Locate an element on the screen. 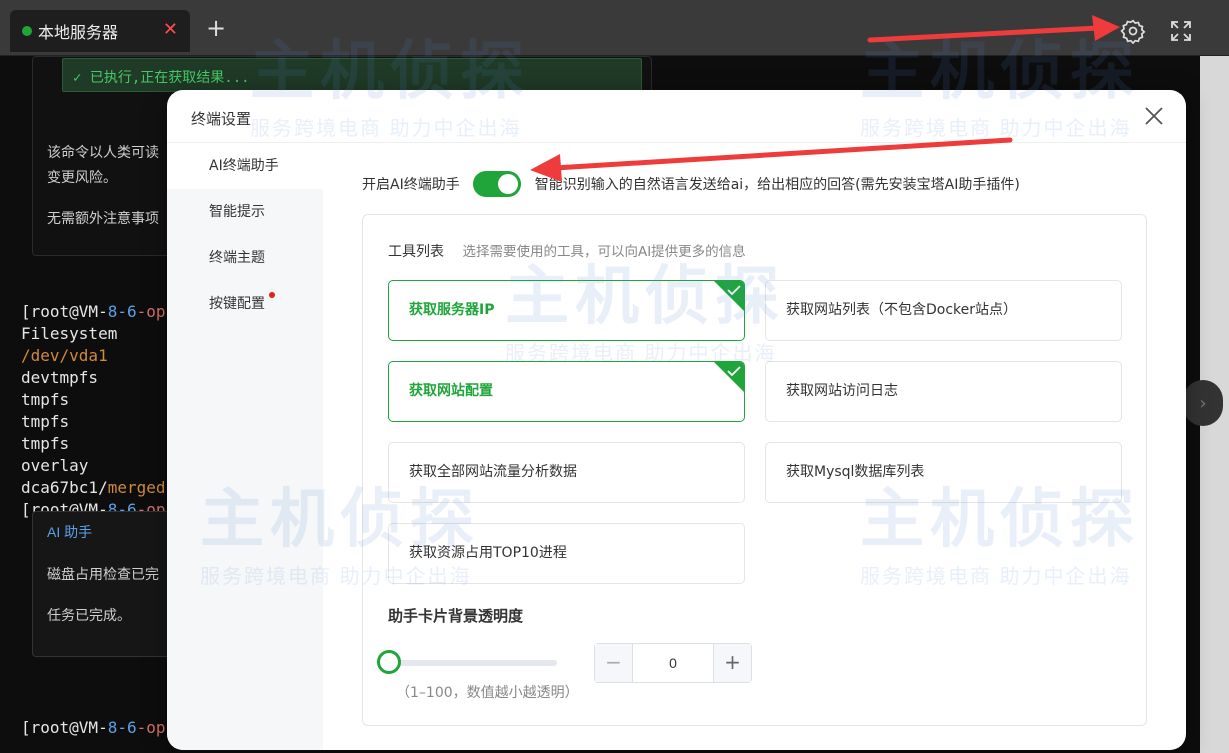  tab-title: 本地服务器 is located at coordinates (78, 32).